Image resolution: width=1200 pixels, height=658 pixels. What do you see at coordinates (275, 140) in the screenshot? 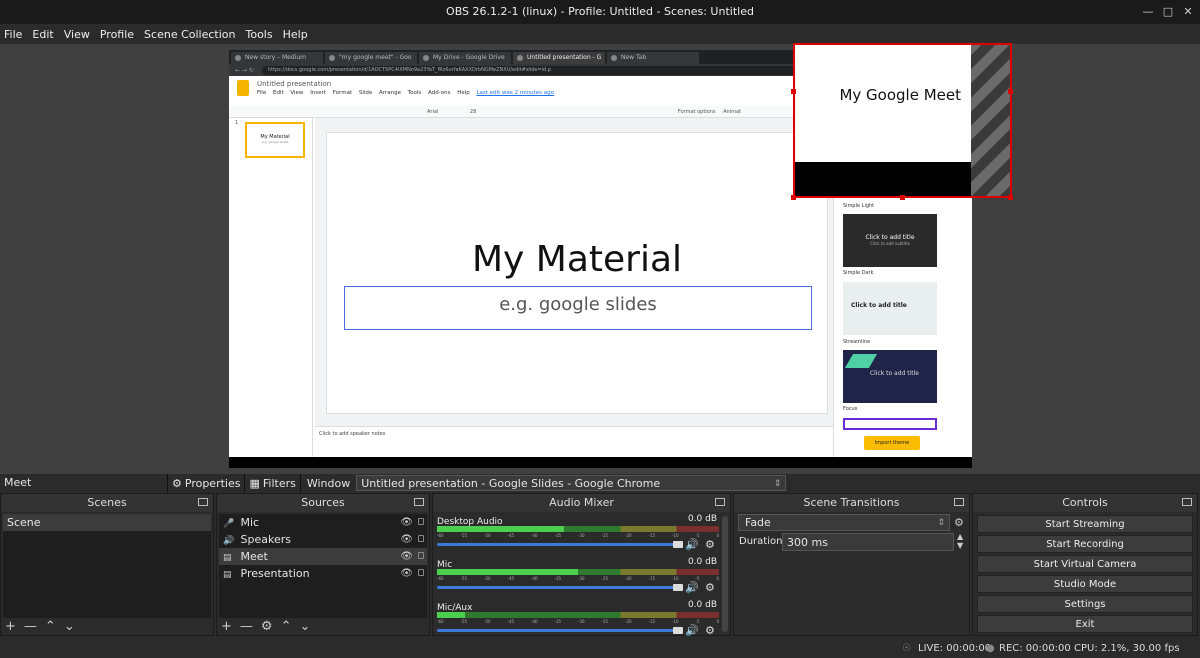
I see `slide-thumbnail: My Material e.g. google slides` at bounding box center [275, 140].